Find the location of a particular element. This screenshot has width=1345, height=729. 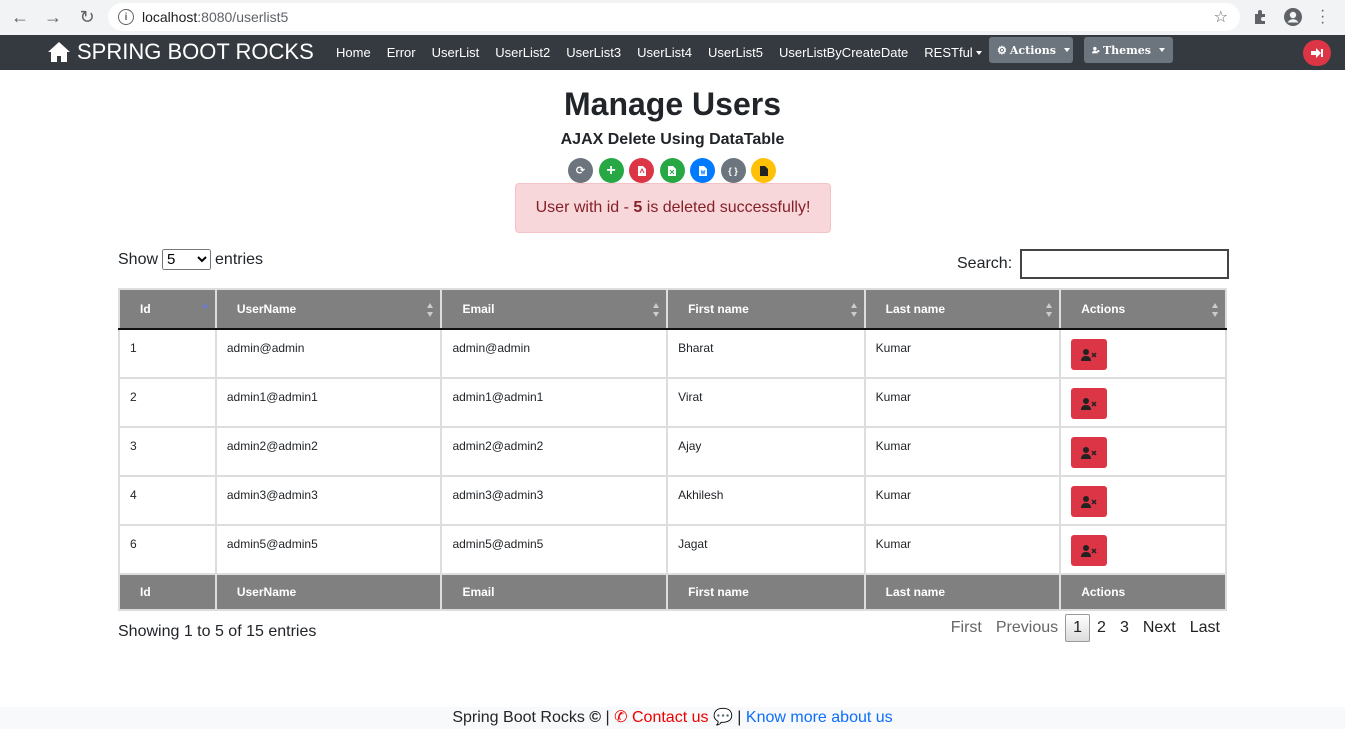

cell-id: 2 is located at coordinates (167, 402).